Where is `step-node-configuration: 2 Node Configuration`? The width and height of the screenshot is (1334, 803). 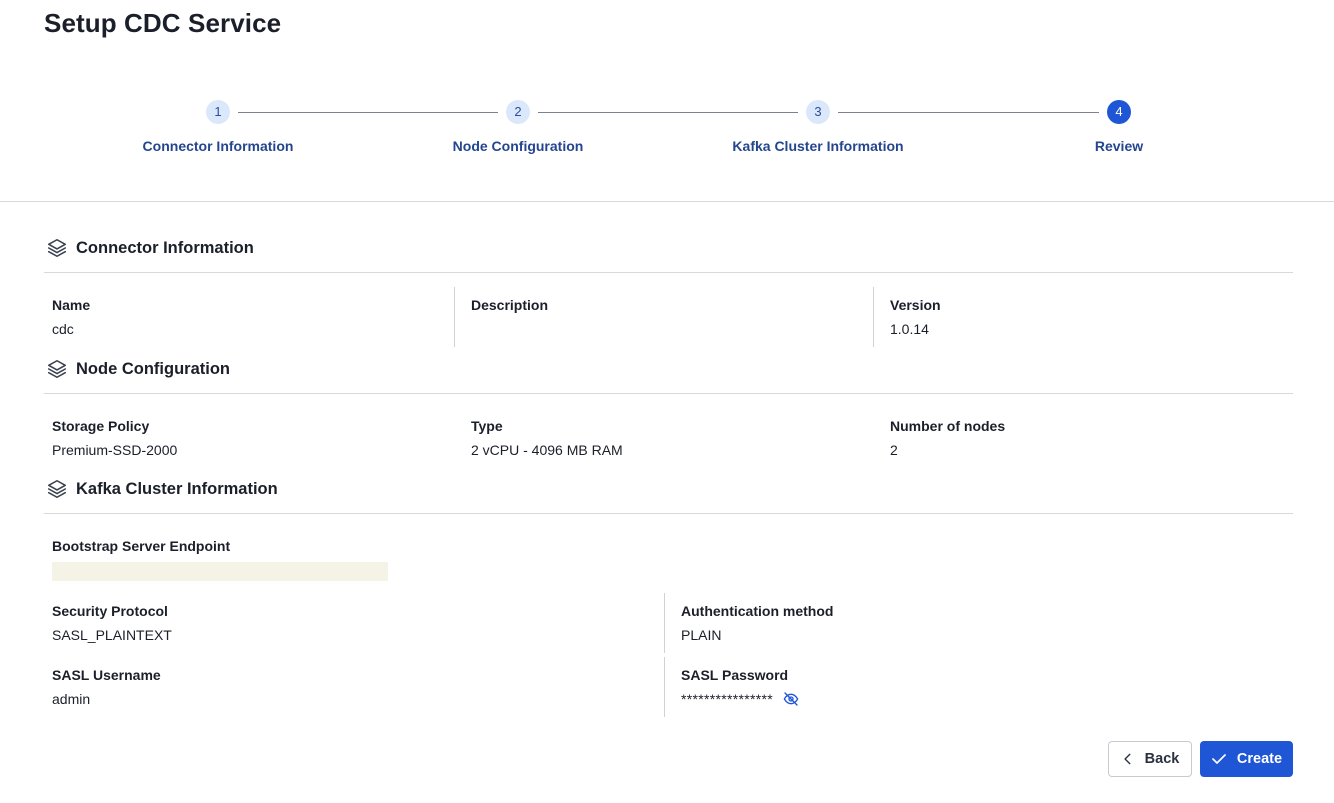 step-node-configuration: 2 Node Configuration is located at coordinates (518, 127).